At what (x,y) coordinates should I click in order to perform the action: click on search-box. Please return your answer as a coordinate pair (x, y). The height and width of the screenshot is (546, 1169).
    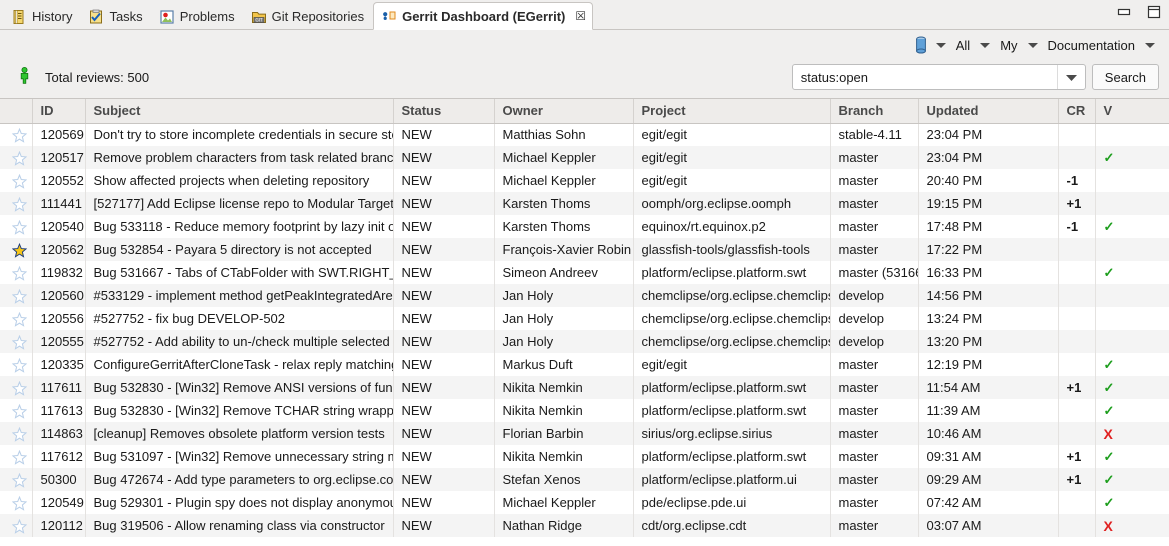
    Looking at the image, I should click on (938, 77).